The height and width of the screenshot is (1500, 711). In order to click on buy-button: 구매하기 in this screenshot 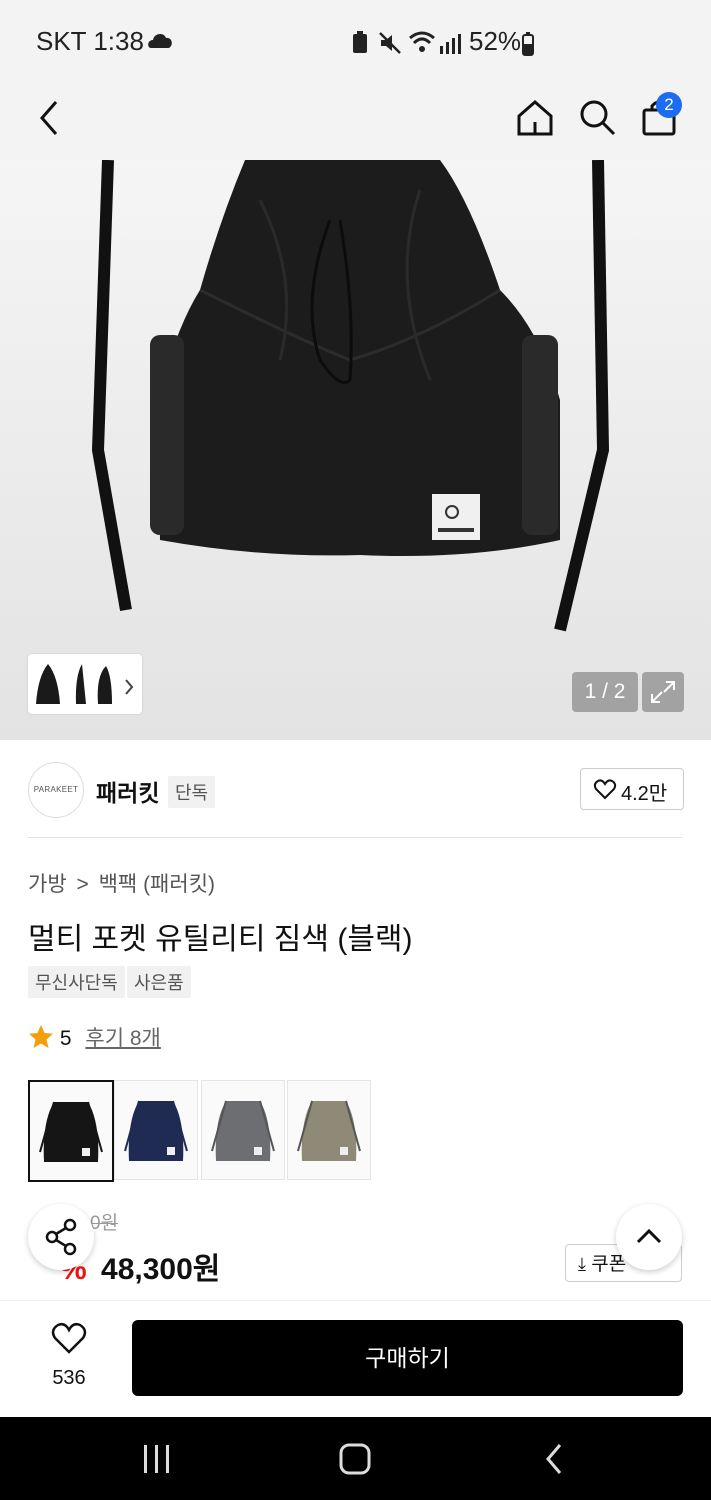, I will do `click(407, 1358)`.